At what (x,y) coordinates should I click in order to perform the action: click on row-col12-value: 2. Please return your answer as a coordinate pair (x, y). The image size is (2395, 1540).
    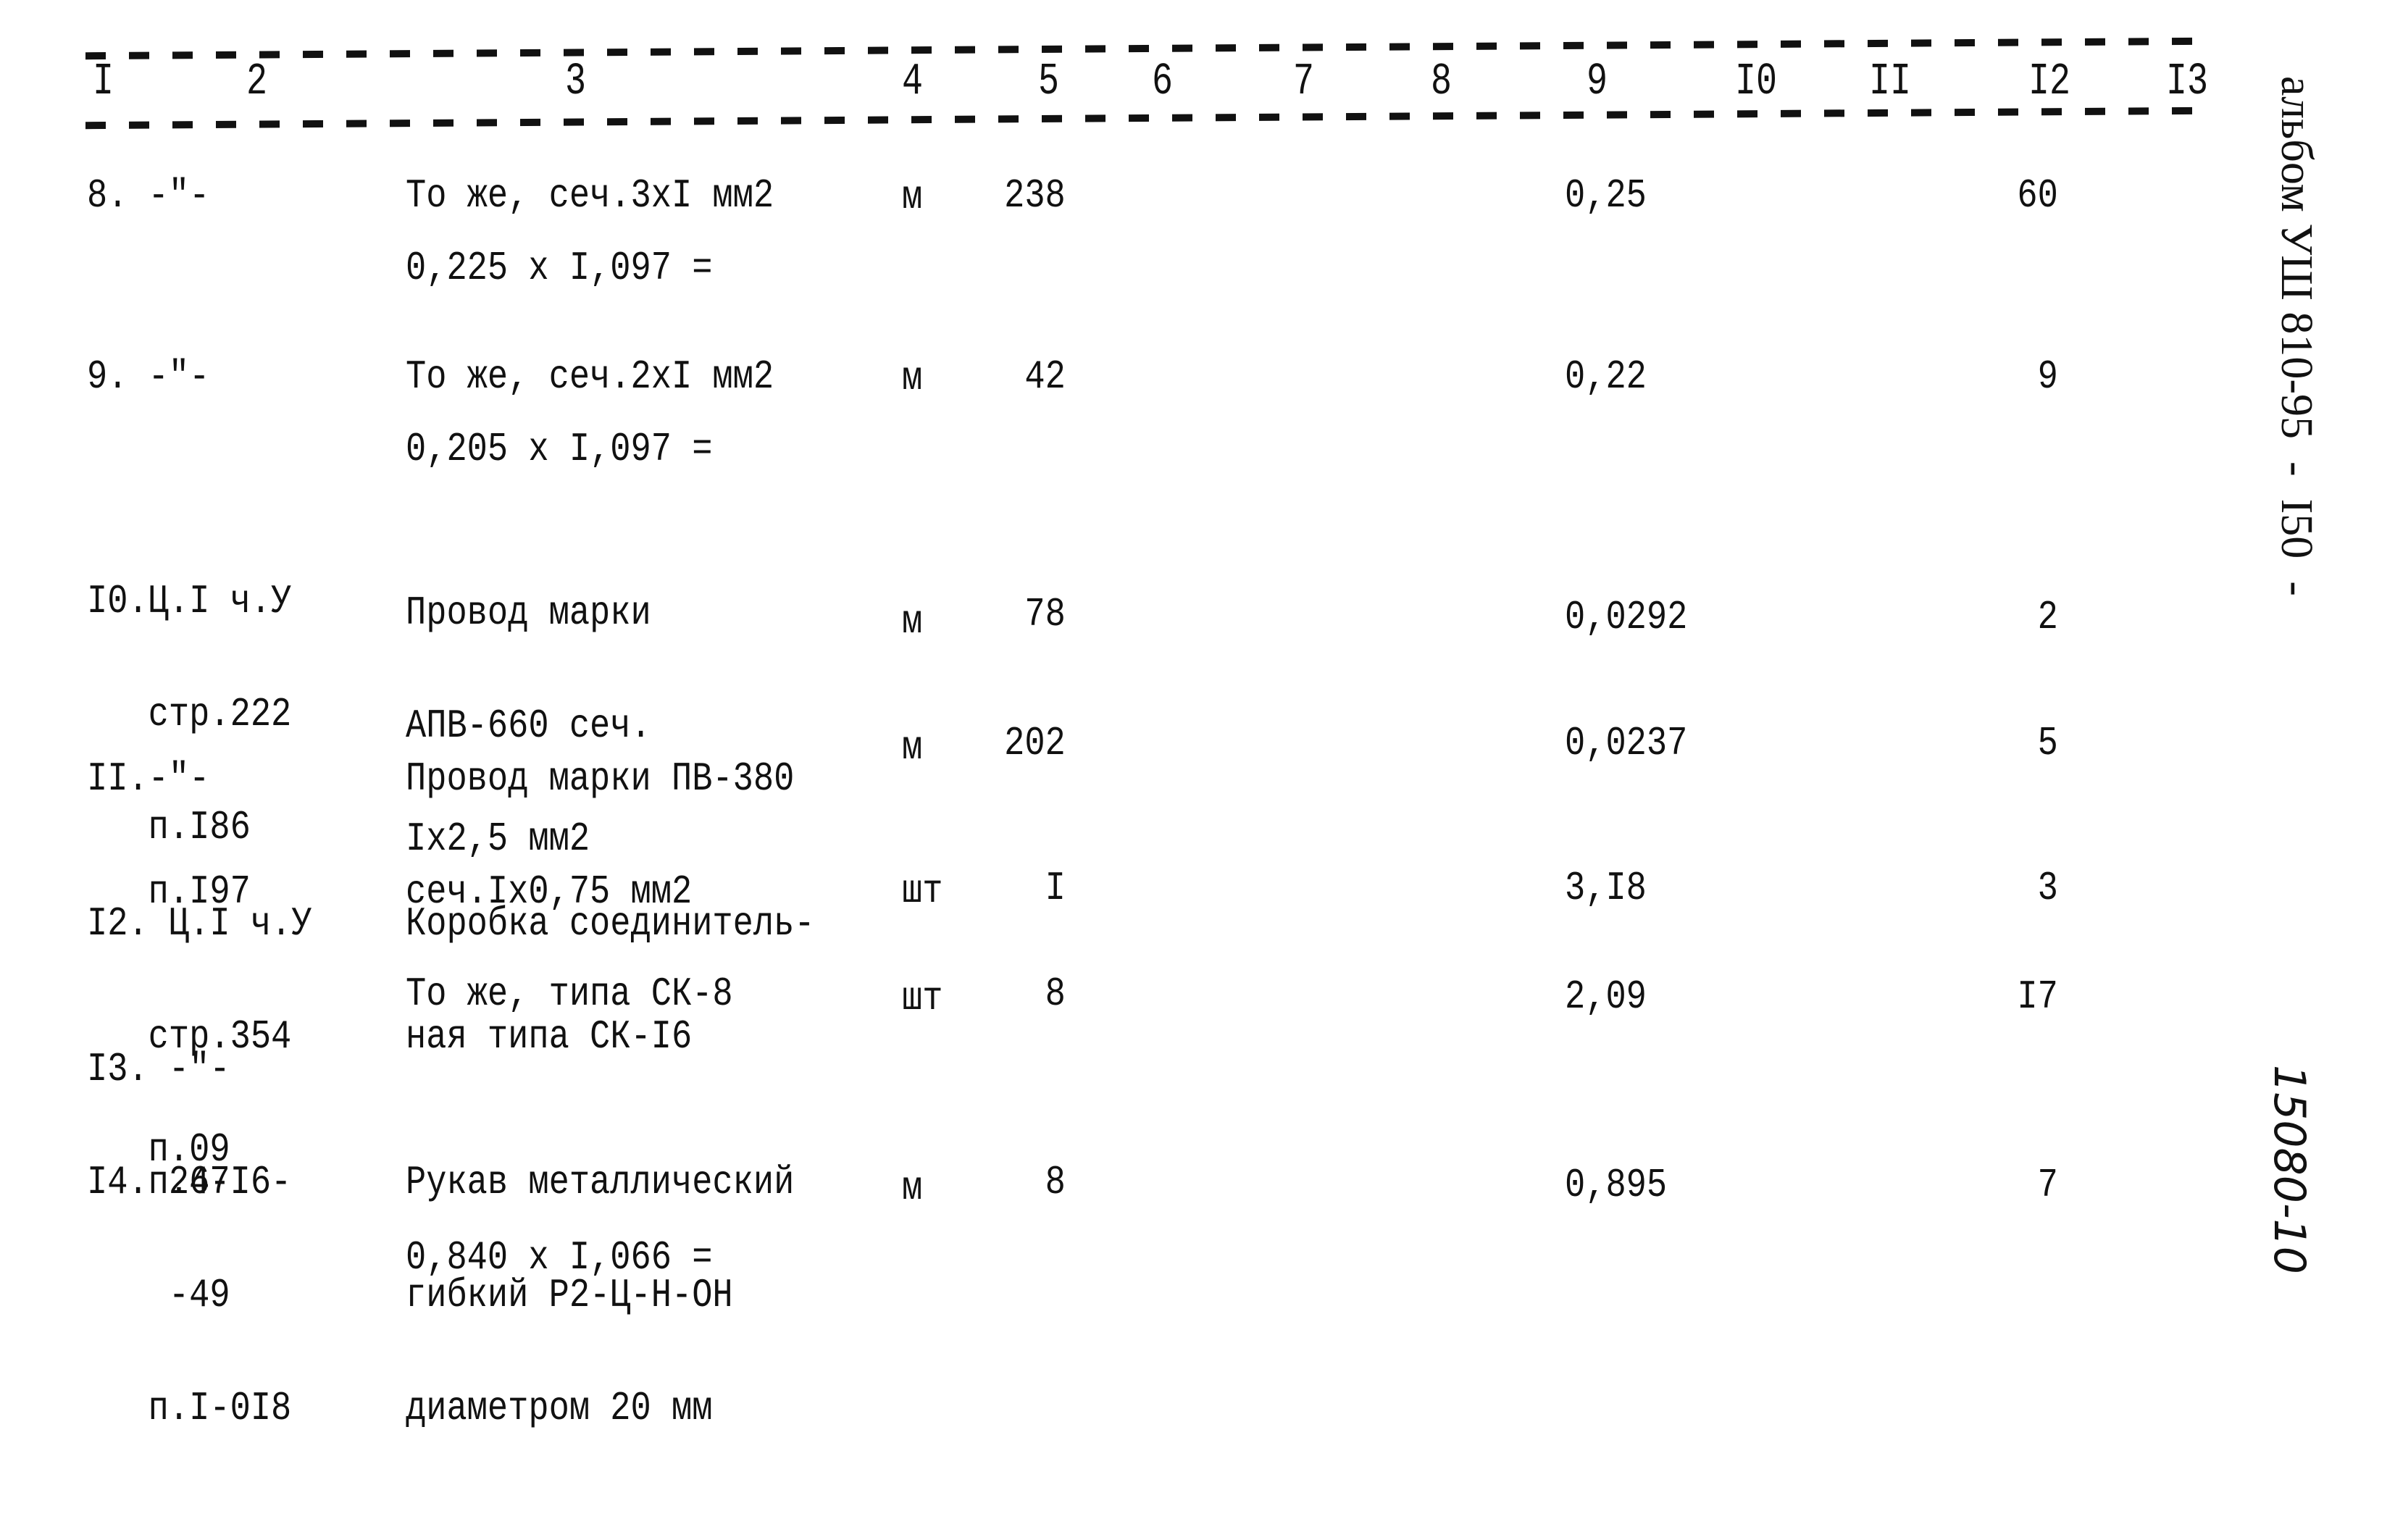
    Looking at the image, I should click on (2048, 617).